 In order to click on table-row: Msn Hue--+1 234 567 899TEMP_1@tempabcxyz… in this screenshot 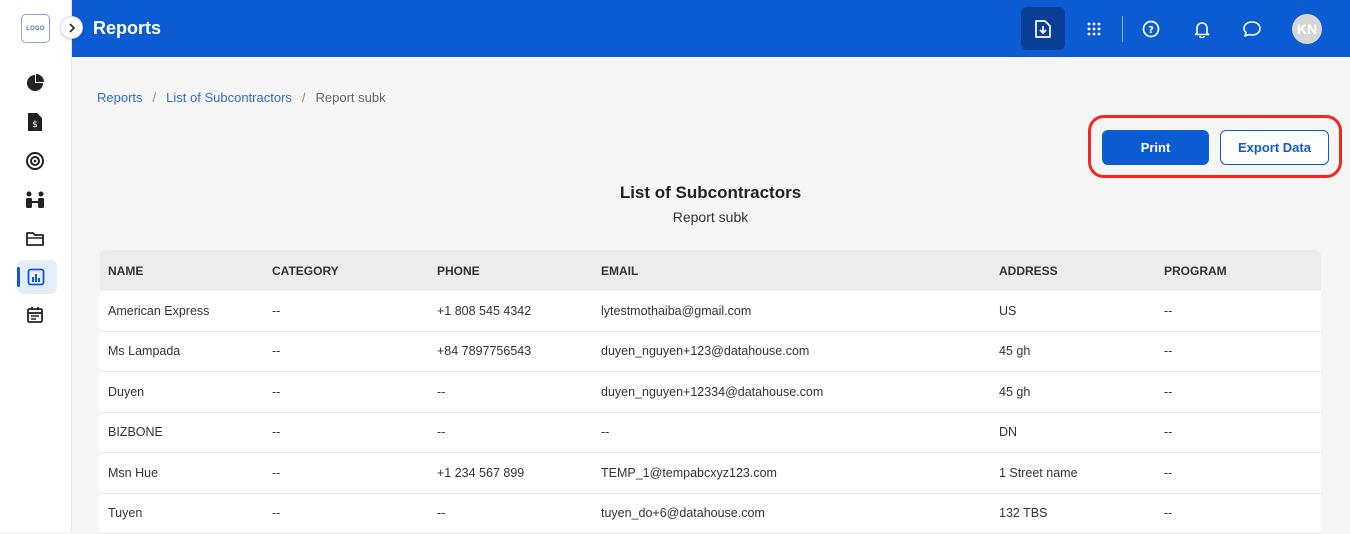, I will do `click(710, 473)`.